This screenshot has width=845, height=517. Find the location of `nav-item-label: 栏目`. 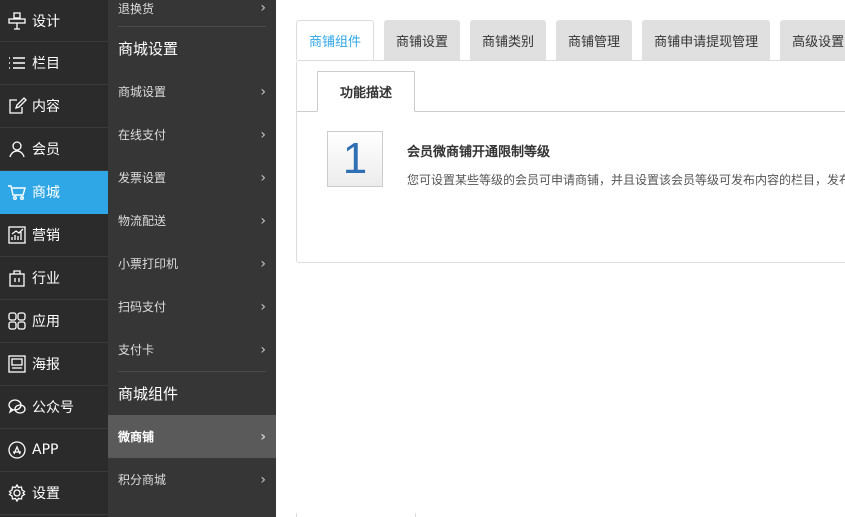

nav-item-label: 栏目 is located at coordinates (46, 64).